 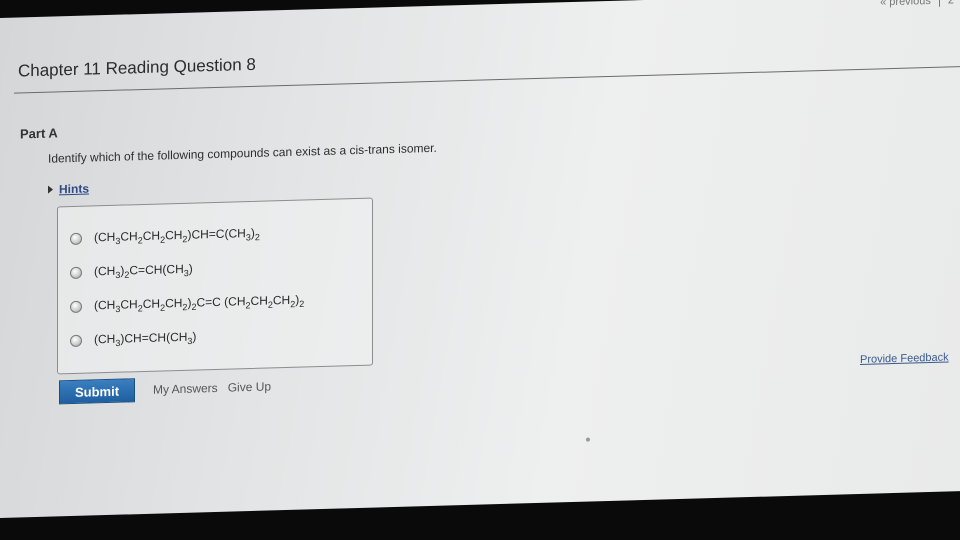 I want to click on answer-option: (CH3CH2CH2CH2)CH=C(CH3)2, so click(x=165, y=237).